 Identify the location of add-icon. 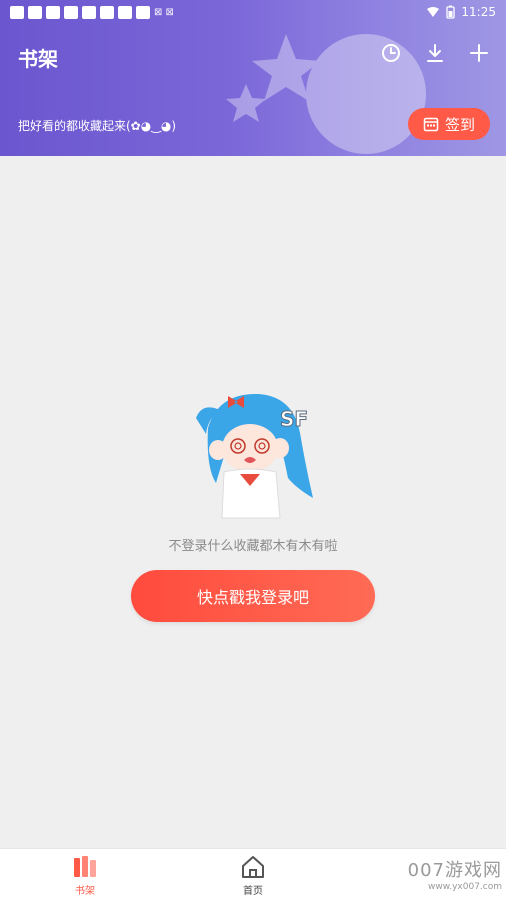
(479, 53).